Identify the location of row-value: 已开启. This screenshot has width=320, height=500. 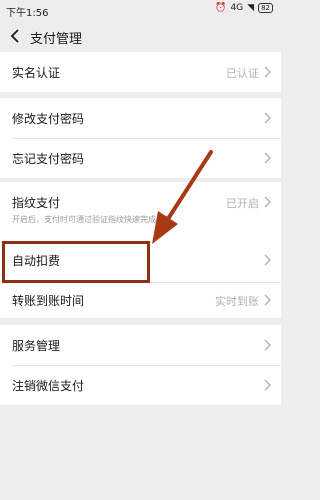
(242, 203).